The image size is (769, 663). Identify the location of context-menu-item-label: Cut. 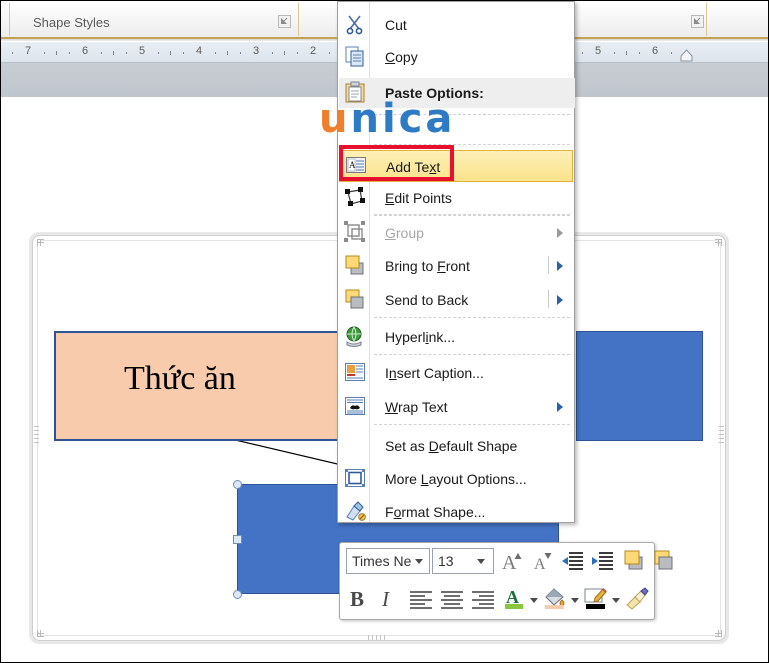
(396, 25).